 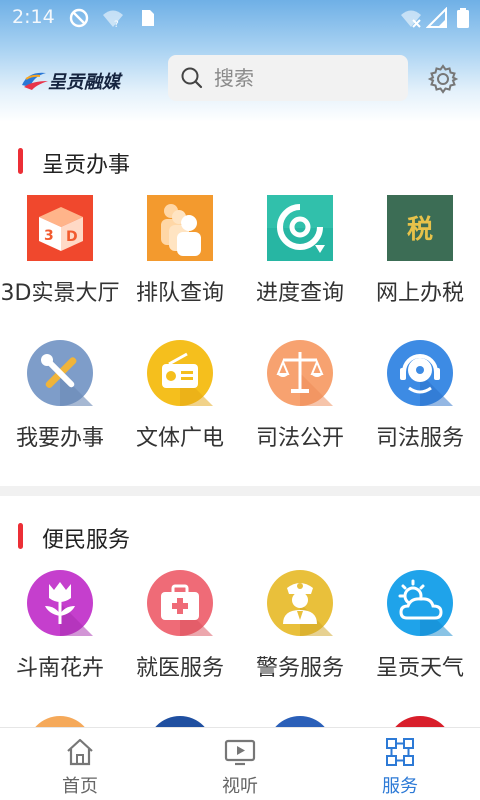 What do you see at coordinates (400, 786) in the screenshot?
I see `nav-label: 服务` at bounding box center [400, 786].